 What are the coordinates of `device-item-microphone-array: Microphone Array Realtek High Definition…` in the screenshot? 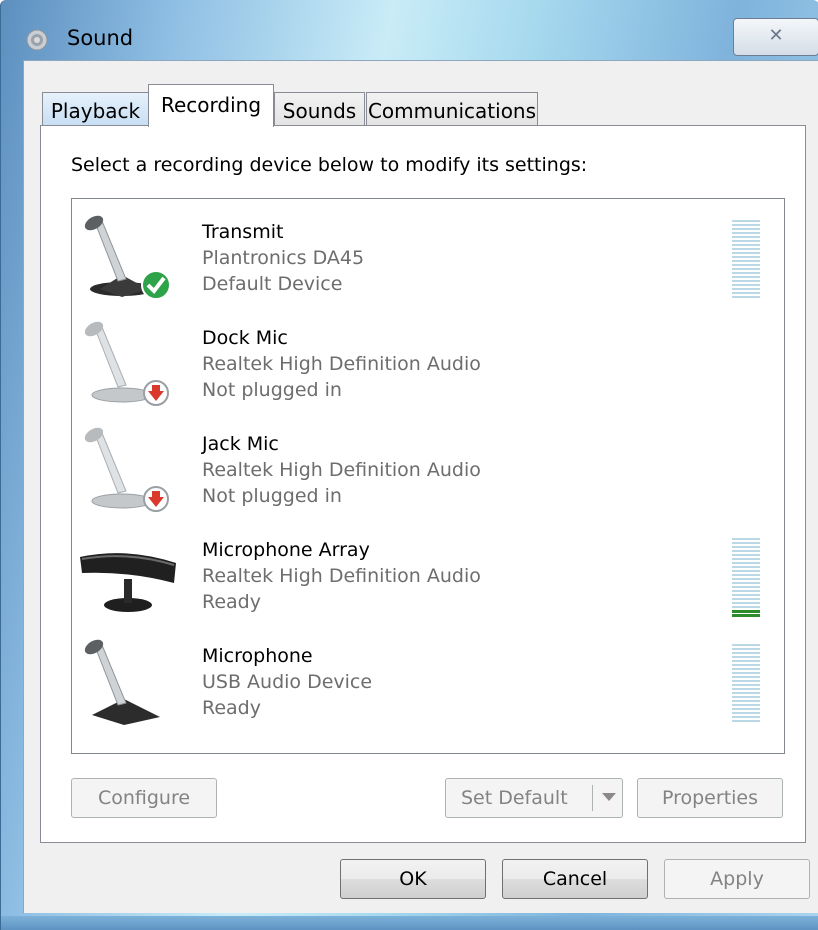 It's located at (428, 572).